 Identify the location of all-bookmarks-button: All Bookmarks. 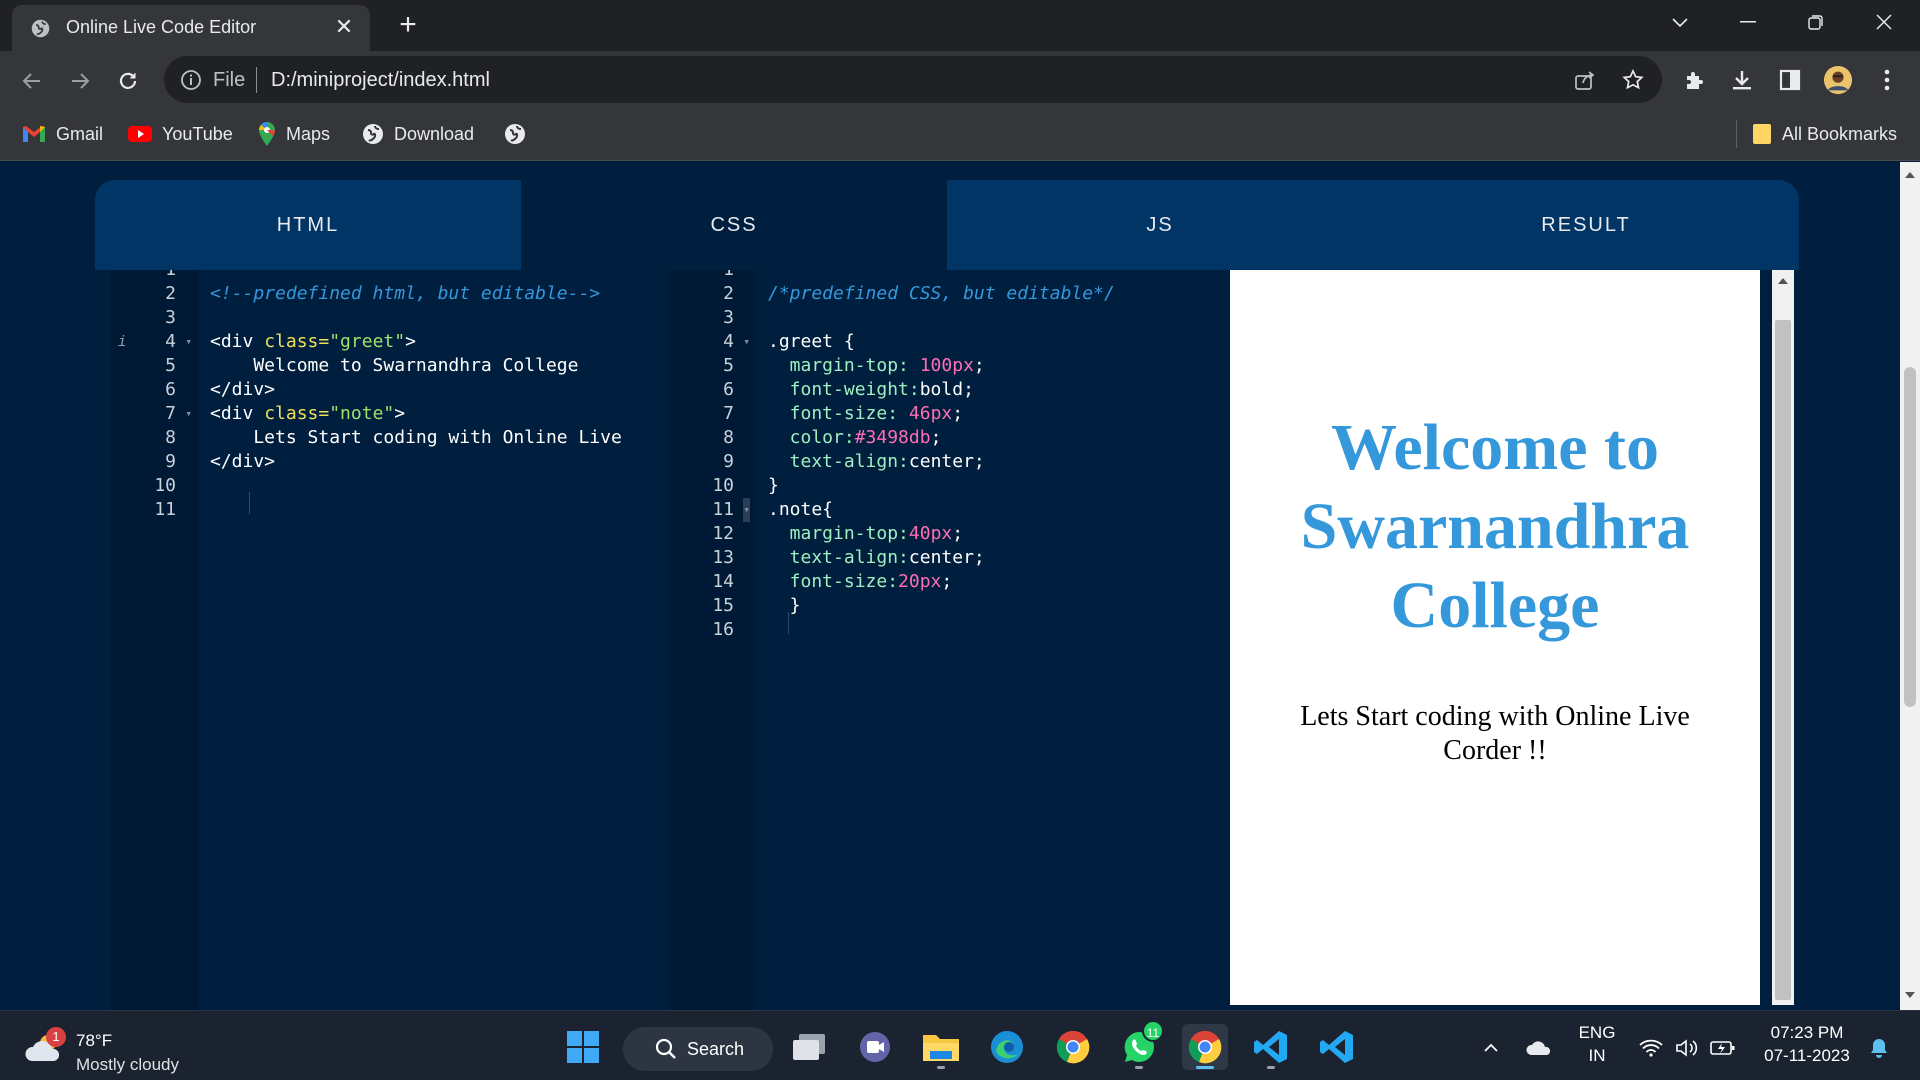
(1824, 134).